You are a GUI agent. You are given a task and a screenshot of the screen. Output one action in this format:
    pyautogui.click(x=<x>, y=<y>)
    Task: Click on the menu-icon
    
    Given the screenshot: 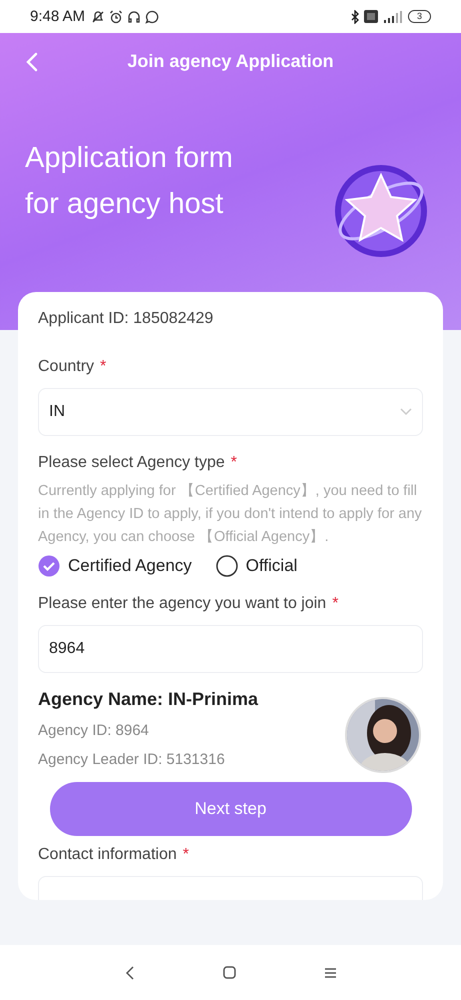 What is the action you would take?
    pyautogui.click(x=330, y=972)
    